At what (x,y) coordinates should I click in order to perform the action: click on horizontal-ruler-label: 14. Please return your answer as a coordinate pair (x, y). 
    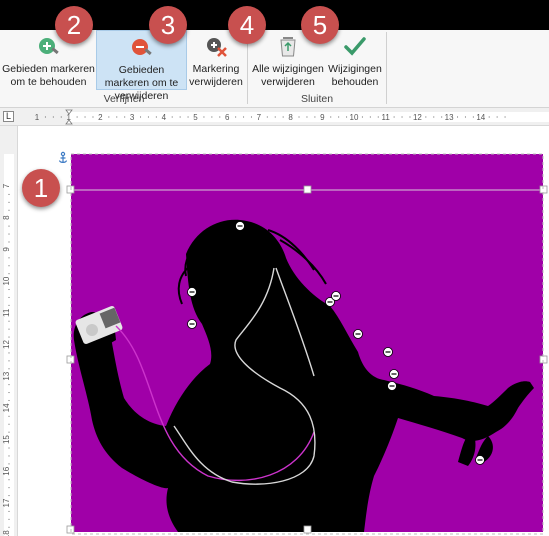
    Looking at the image, I should click on (480, 117).